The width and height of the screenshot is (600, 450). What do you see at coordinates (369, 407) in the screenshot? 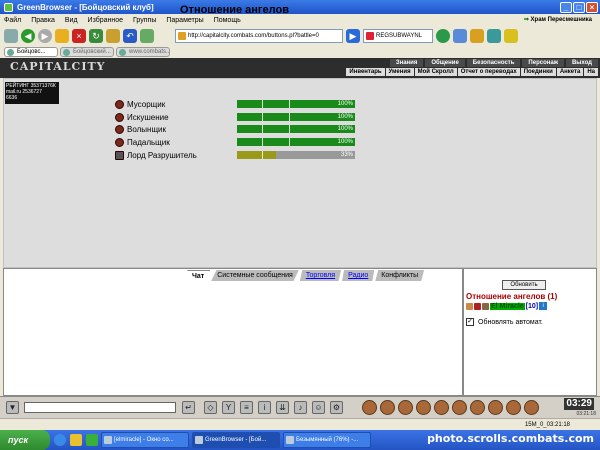
I see `bag-icon` at bounding box center [369, 407].